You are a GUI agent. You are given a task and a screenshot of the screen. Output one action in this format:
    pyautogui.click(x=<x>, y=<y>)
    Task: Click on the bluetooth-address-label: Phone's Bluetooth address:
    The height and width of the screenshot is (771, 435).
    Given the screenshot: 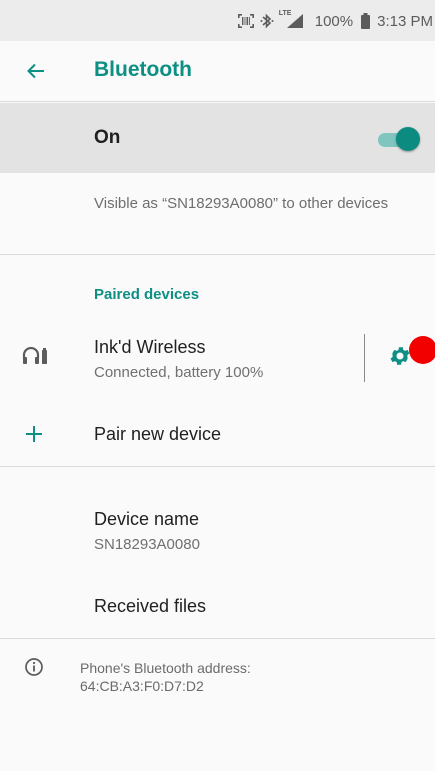 What is the action you would take?
    pyautogui.click(x=165, y=668)
    